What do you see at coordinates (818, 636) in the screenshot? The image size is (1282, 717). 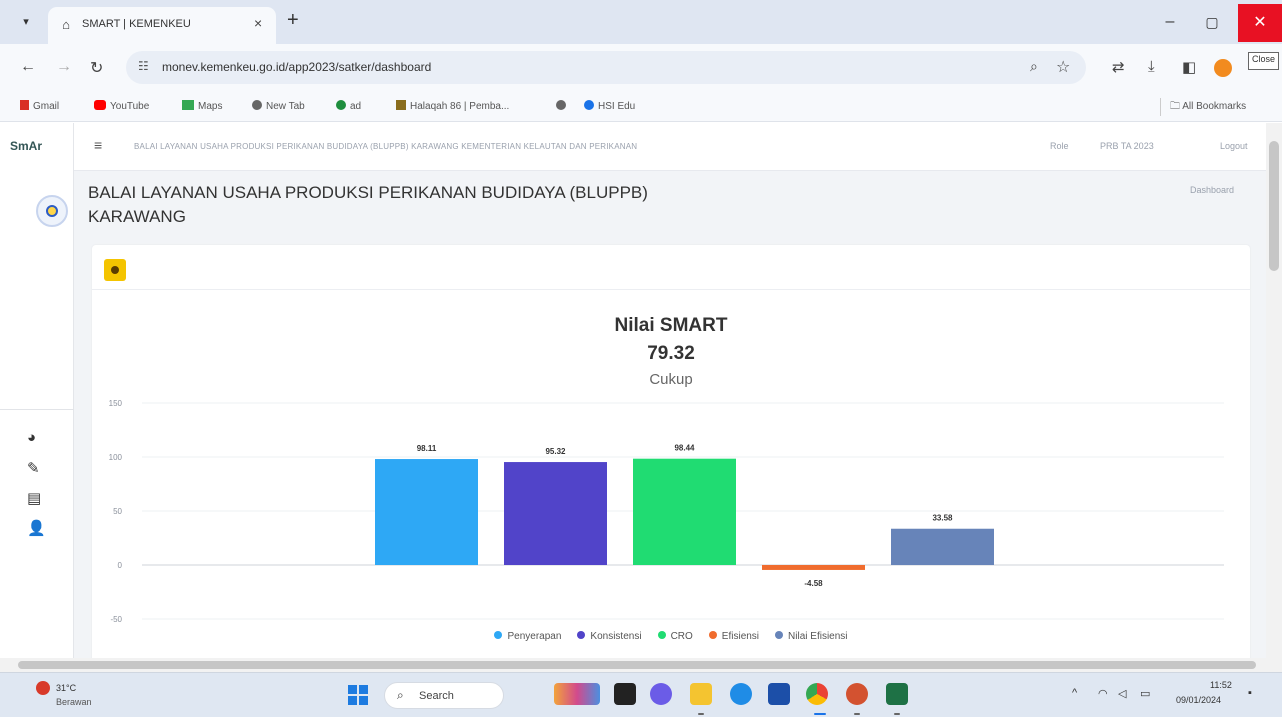 I see `legend-label: Nilai Efisiensi` at bounding box center [818, 636].